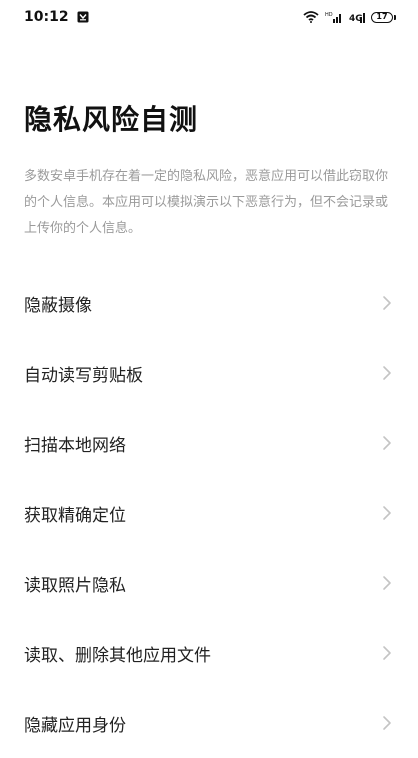 This screenshot has height=758, width=418. Describe the element at coordinates (117, 655) in the screenshot. I see `menu-item-label: 读取、删除其他应用文件` at that location.